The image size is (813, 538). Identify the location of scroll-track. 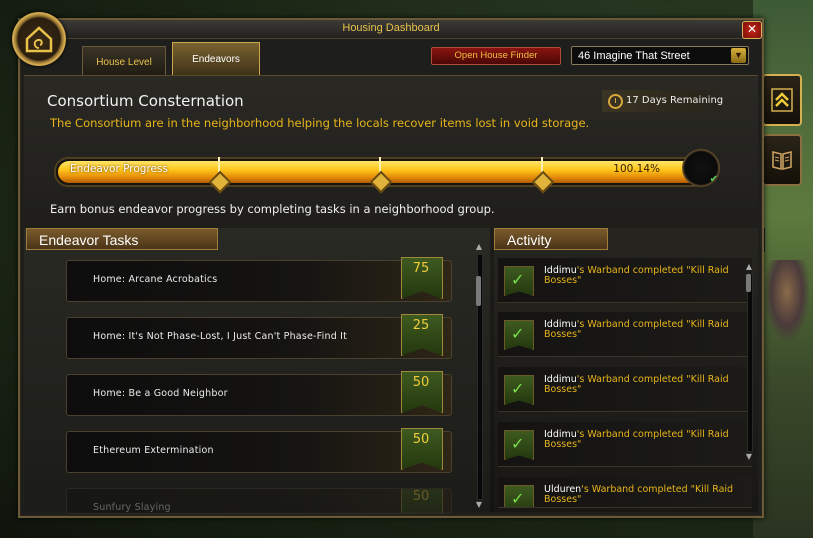
(750, 363).